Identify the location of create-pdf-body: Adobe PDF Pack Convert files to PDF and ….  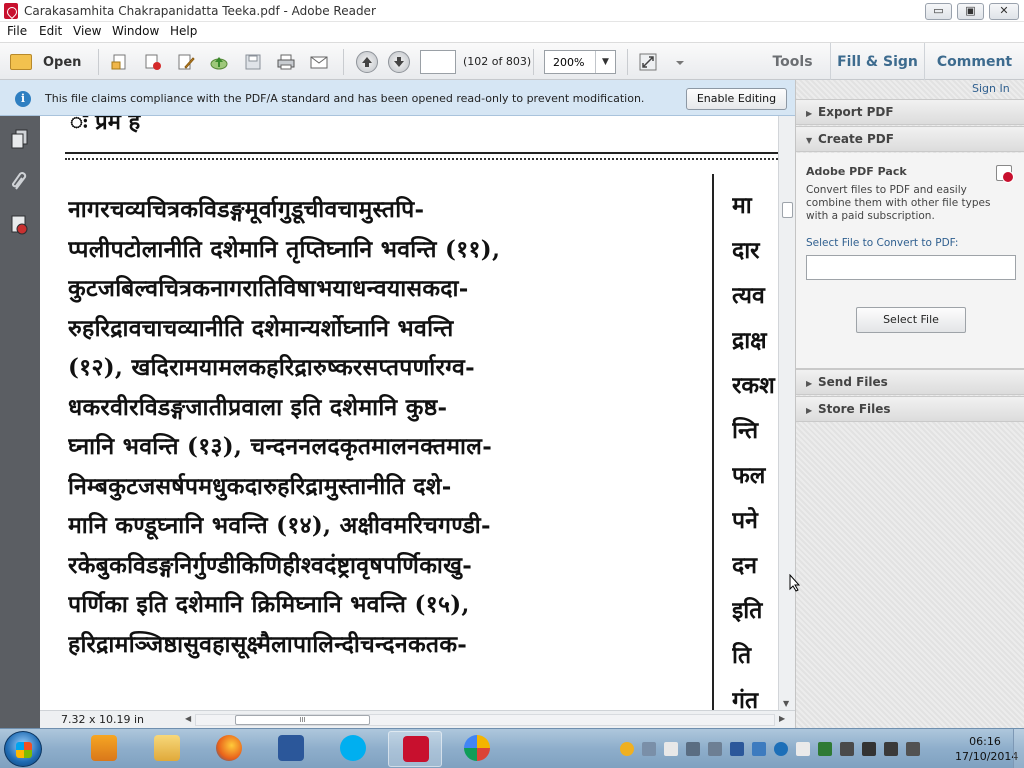
(910, 261).